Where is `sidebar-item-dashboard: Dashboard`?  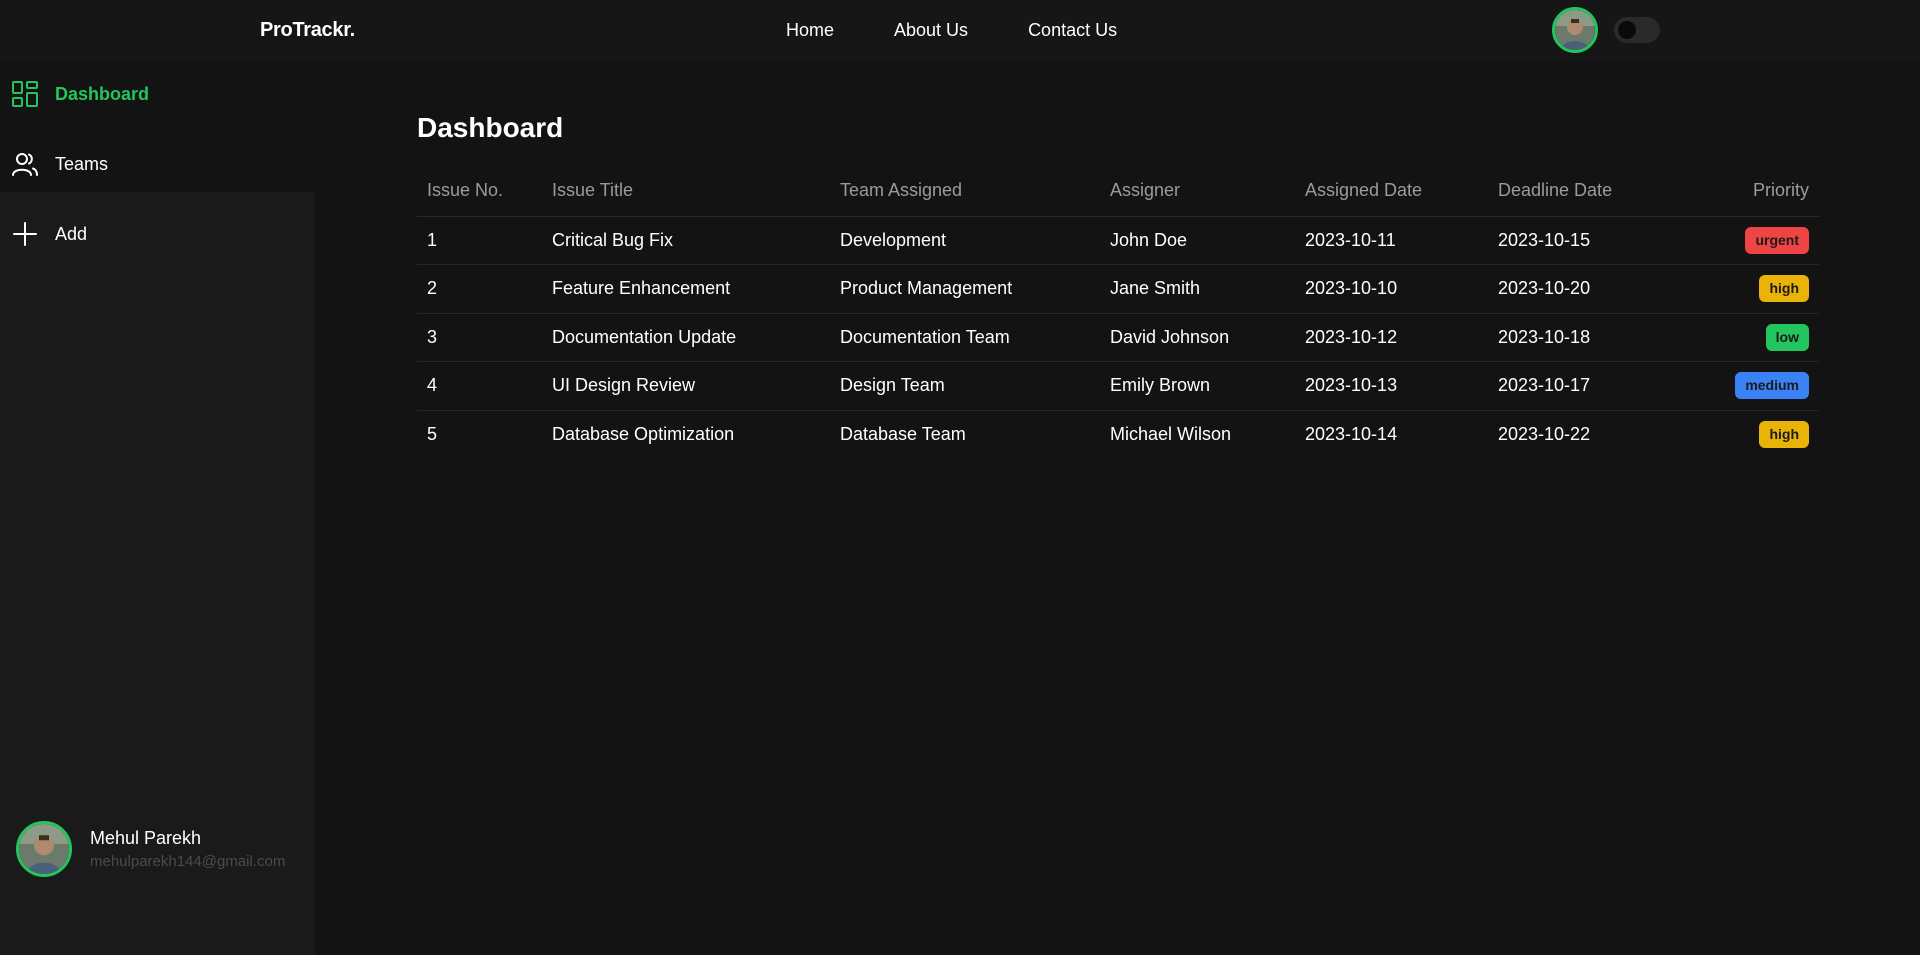
sidebar-item-dashboard: Dashboard is located at coordinates (157, 94).